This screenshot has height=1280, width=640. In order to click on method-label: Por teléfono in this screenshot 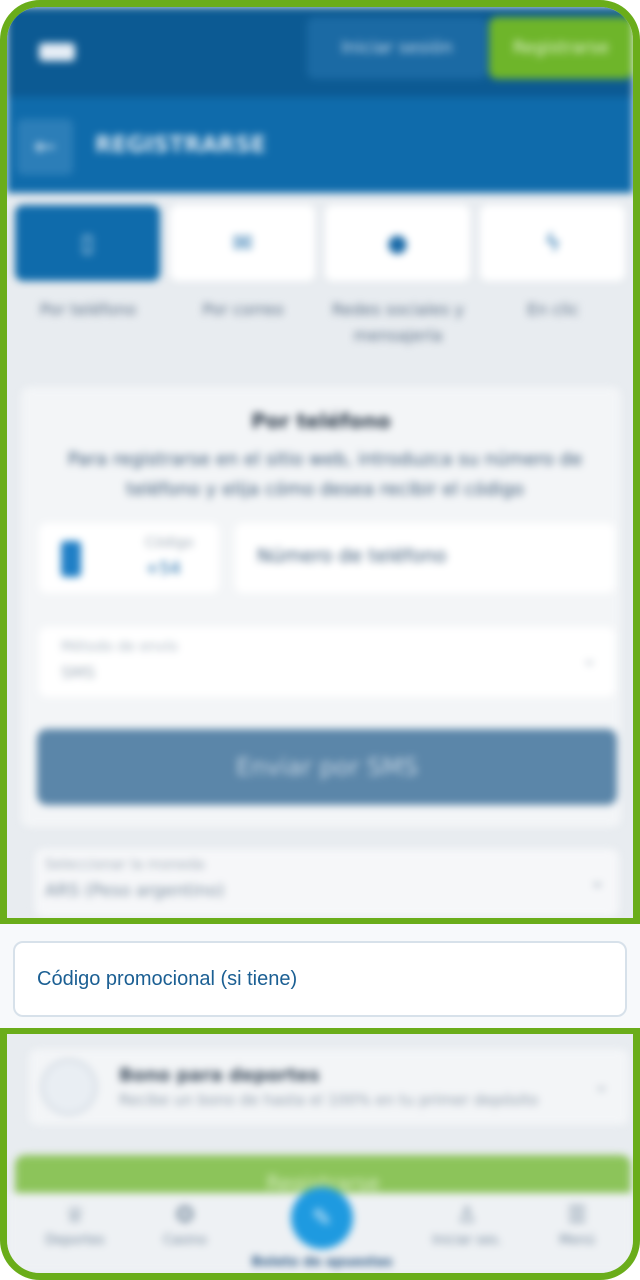, I will do `click(88, 309)`.